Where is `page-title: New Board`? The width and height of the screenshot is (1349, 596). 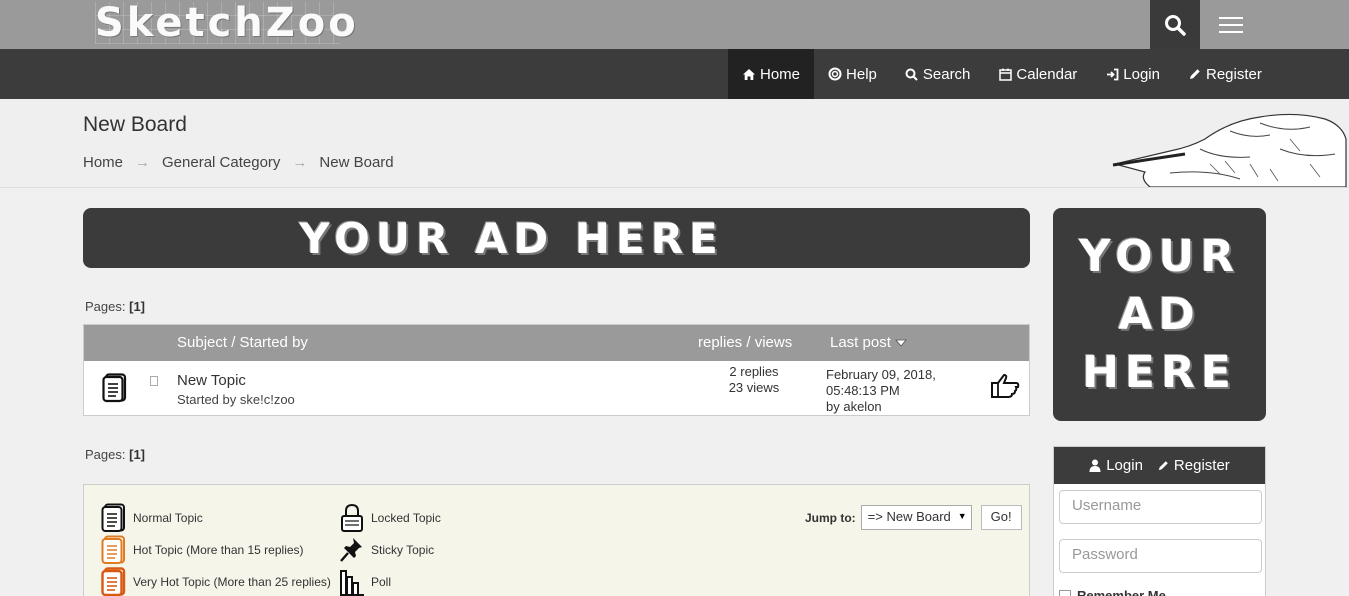
page-title: New Board is located at coordinates (135, 124).